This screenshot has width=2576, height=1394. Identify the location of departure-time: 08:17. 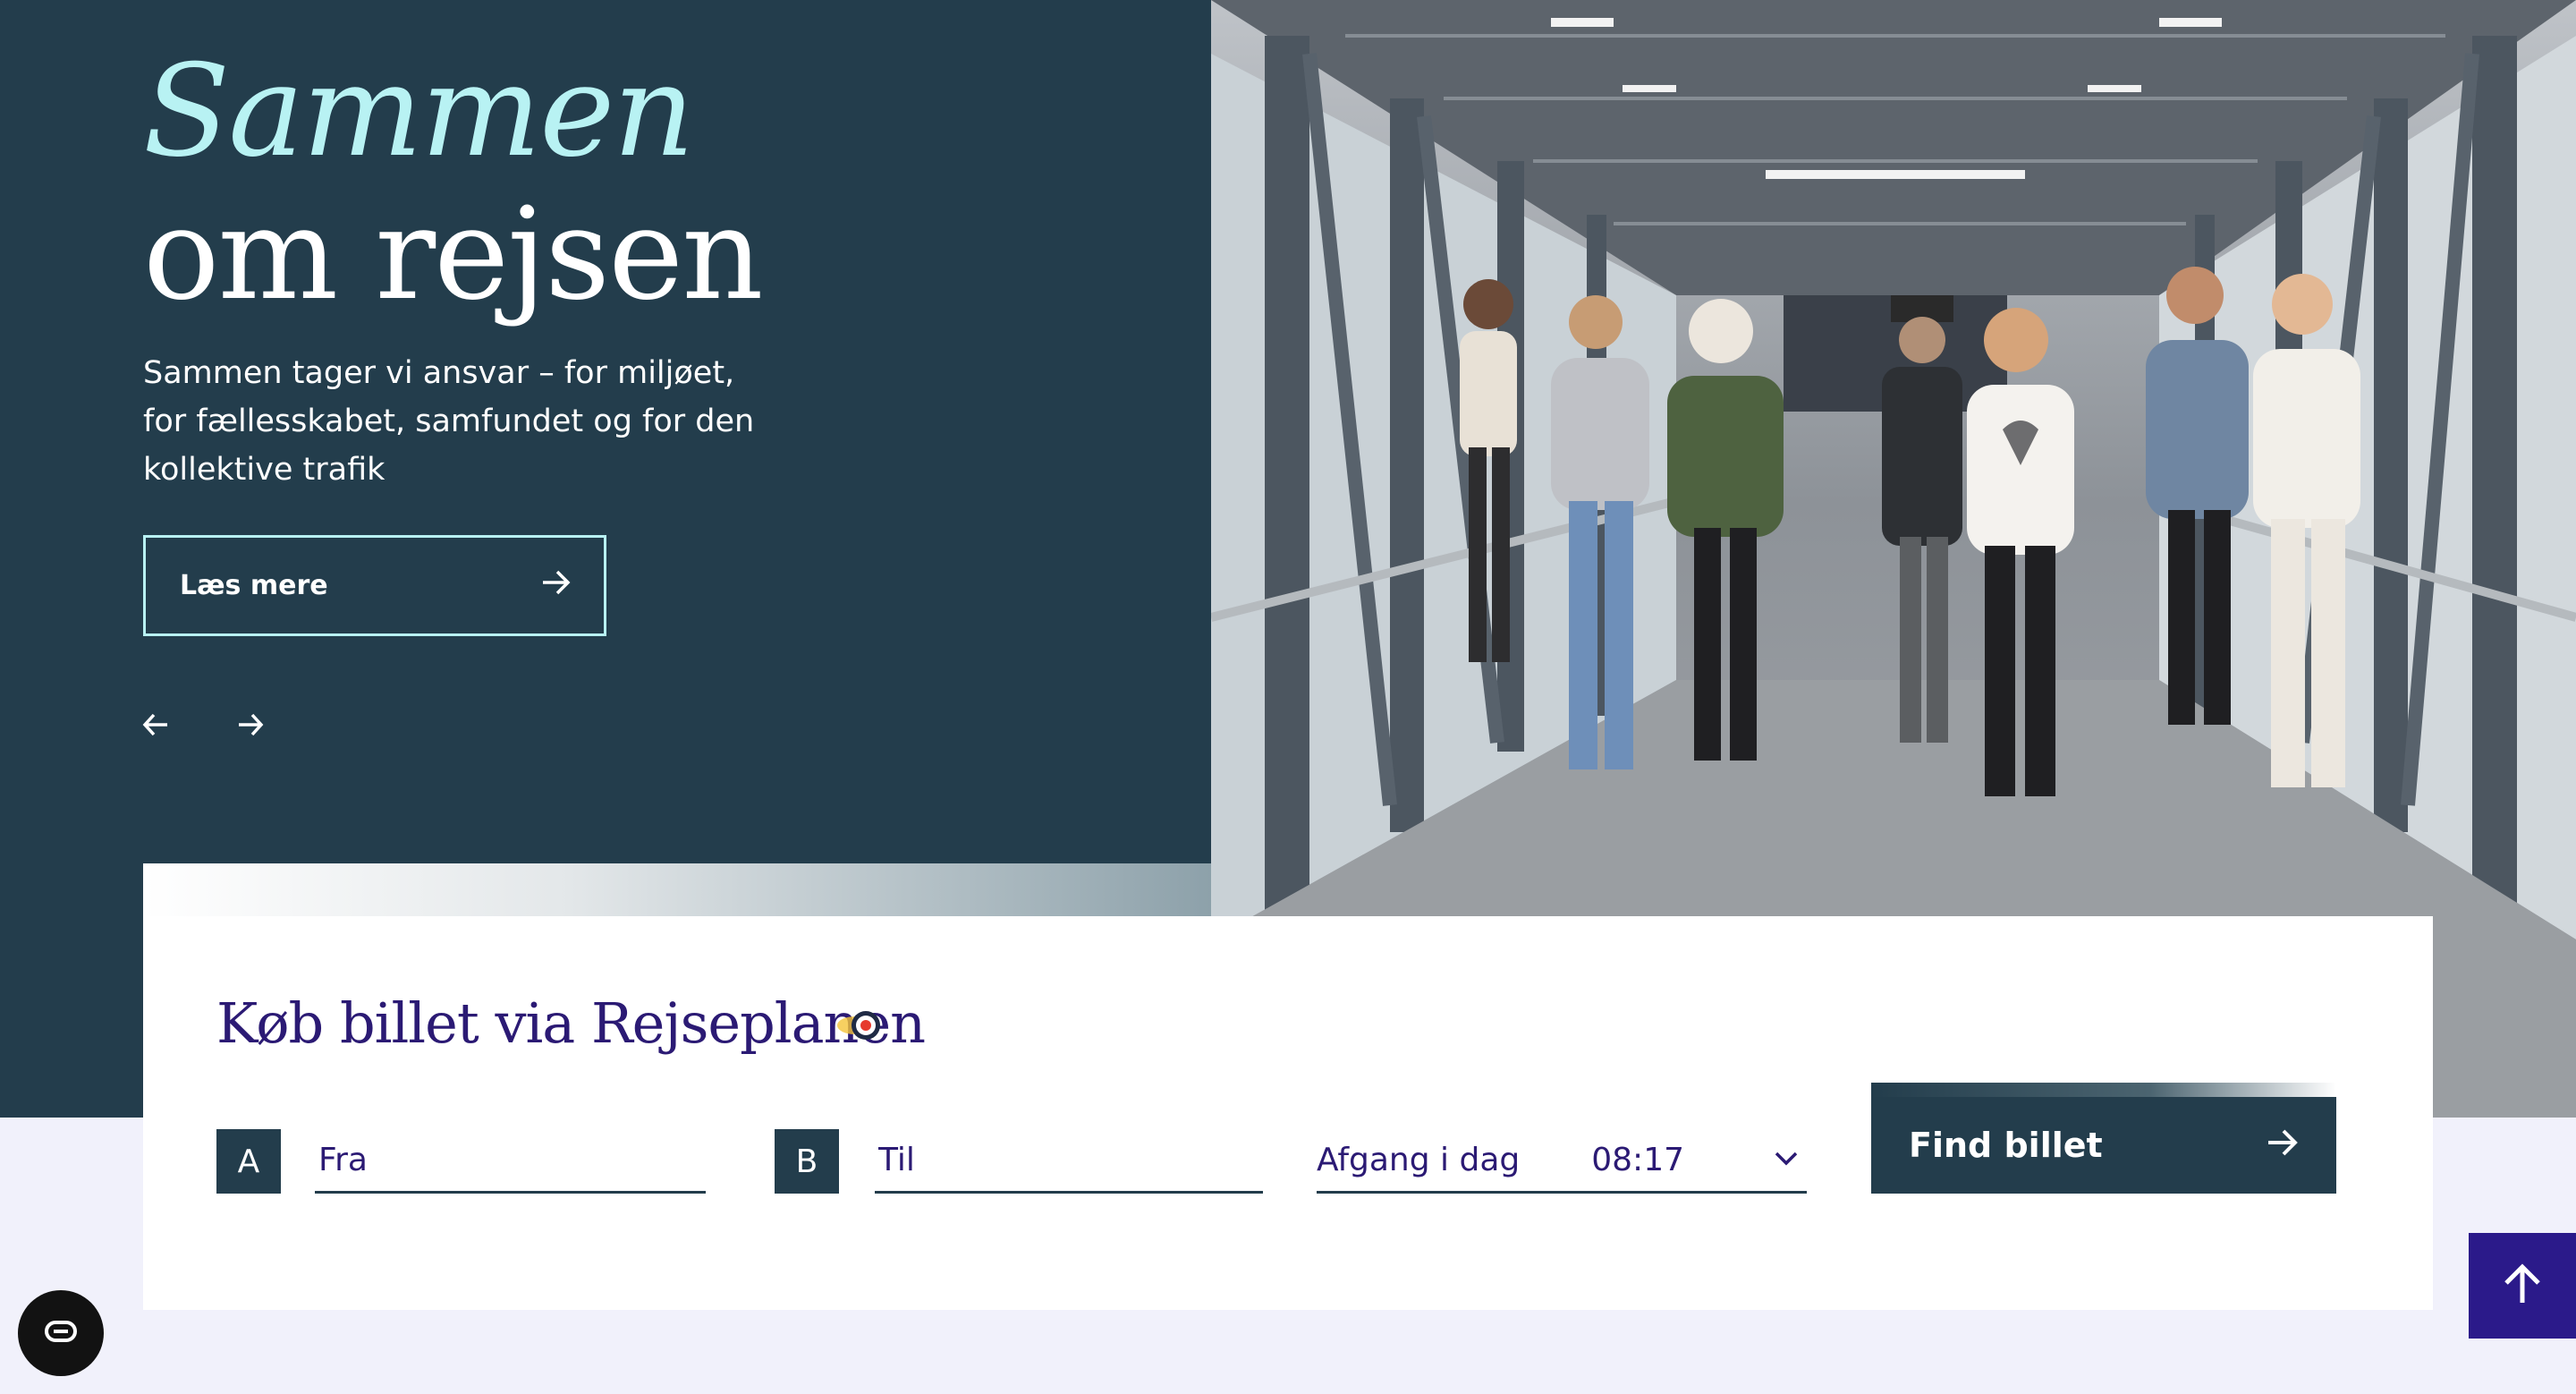
(1637, 1160).